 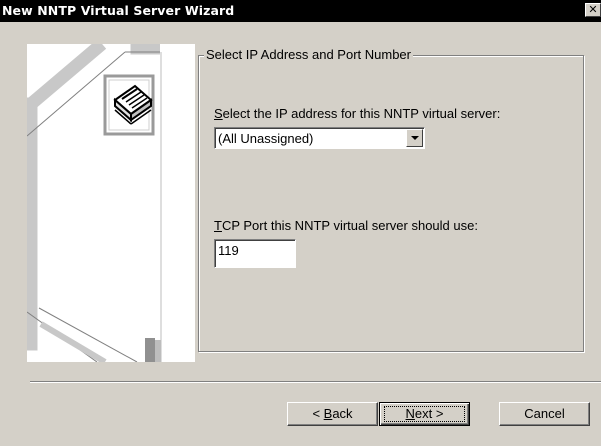 I want to click on back-prefix: <, so click(x=318, y=413).